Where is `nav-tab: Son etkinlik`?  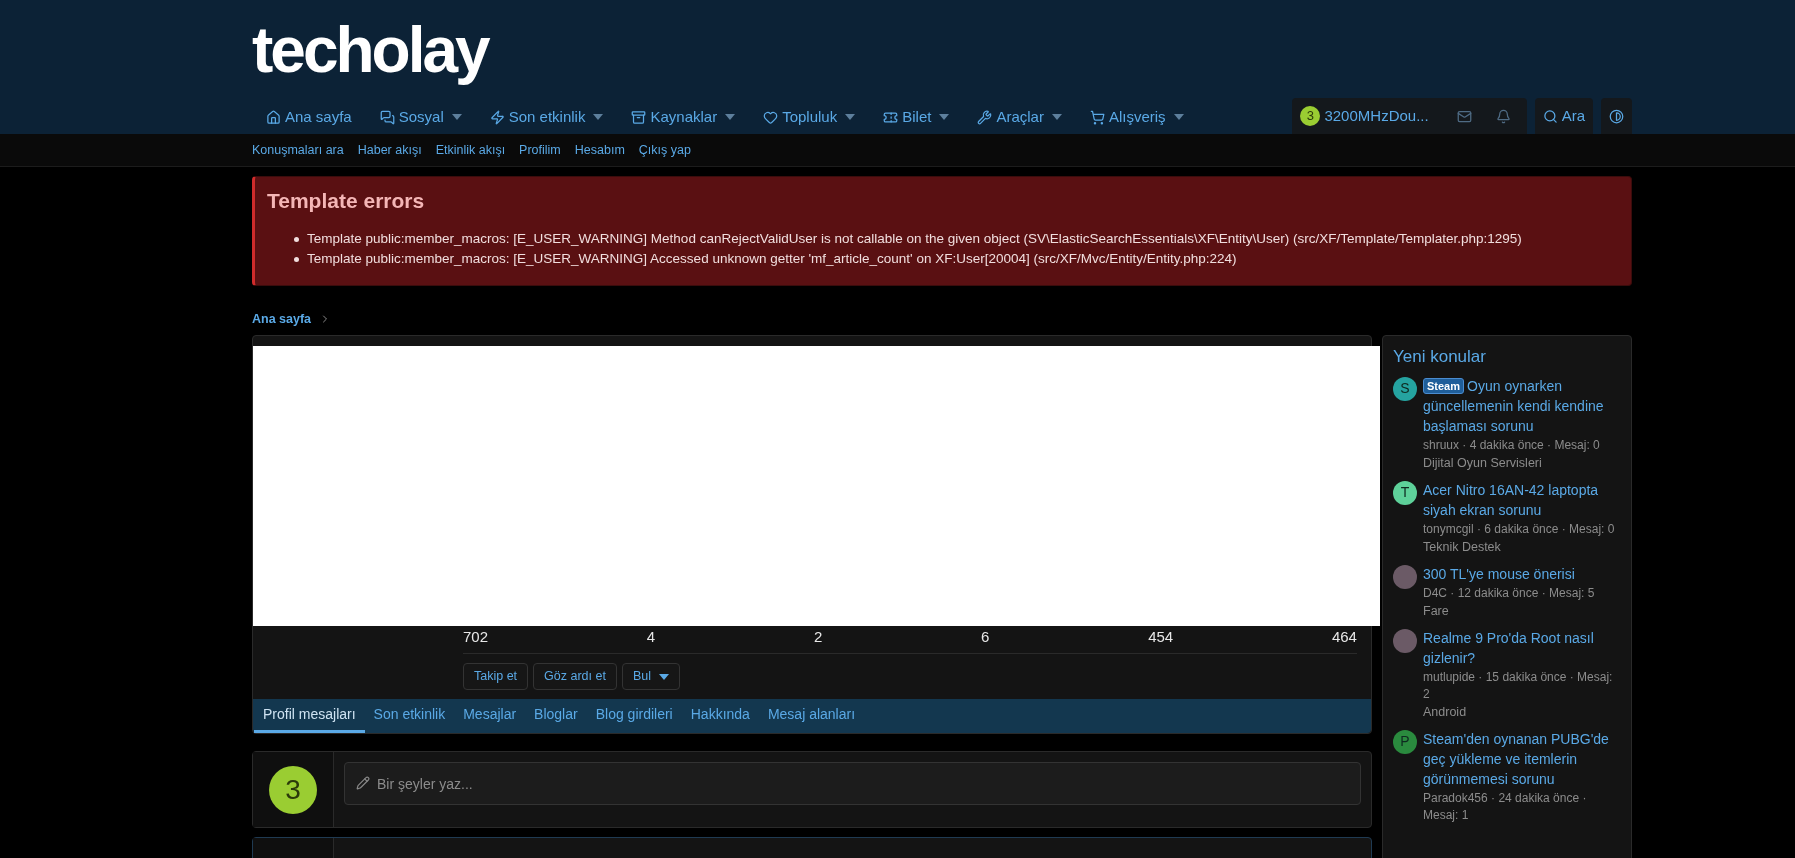
nav-tab: Son etkinlik is located at coordinates (546, 117).